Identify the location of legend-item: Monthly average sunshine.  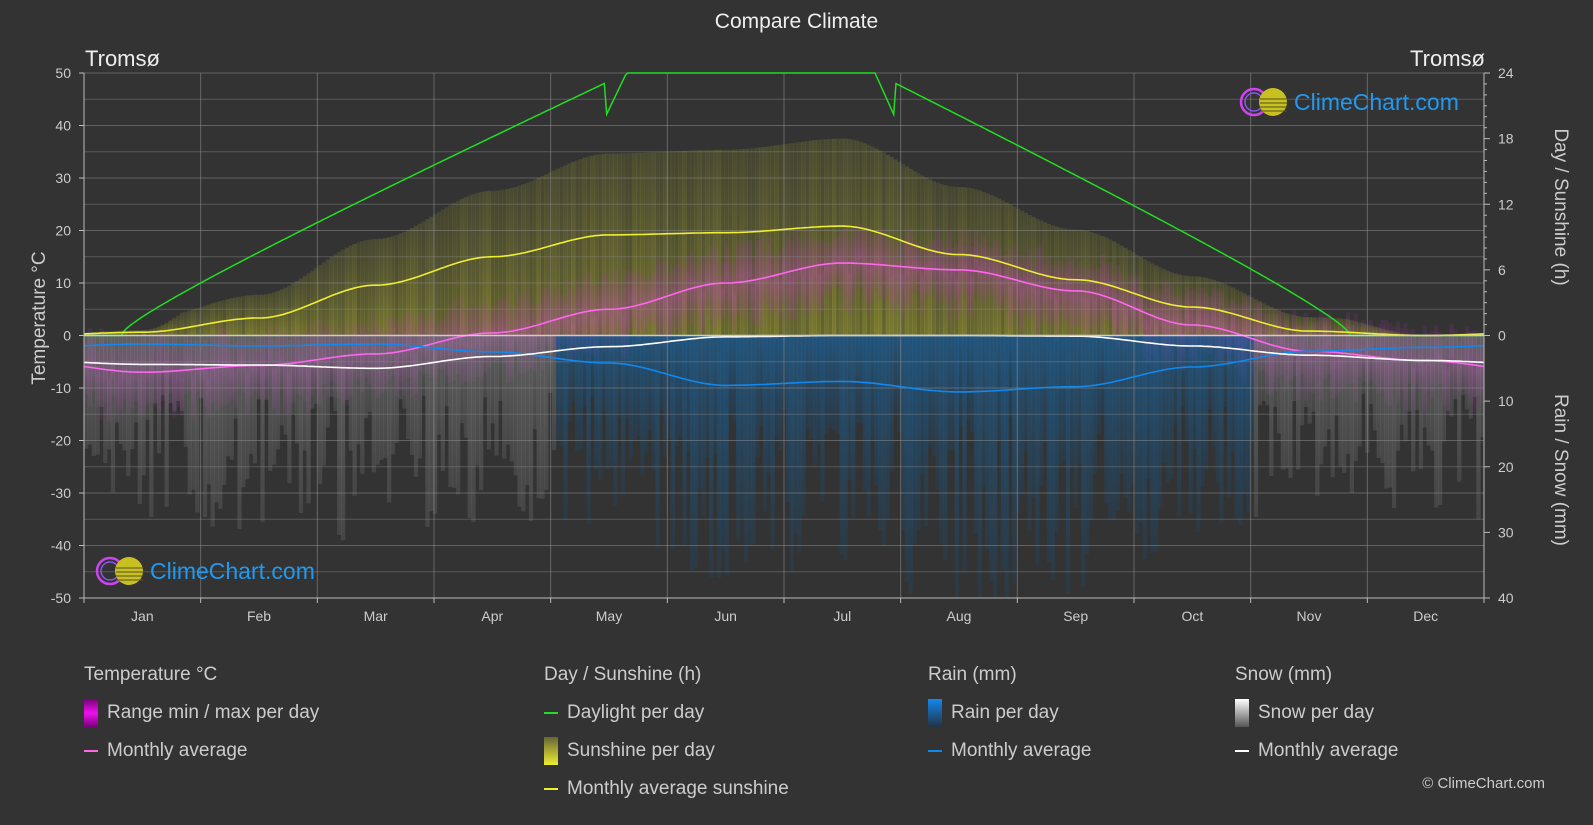
(666, 789).